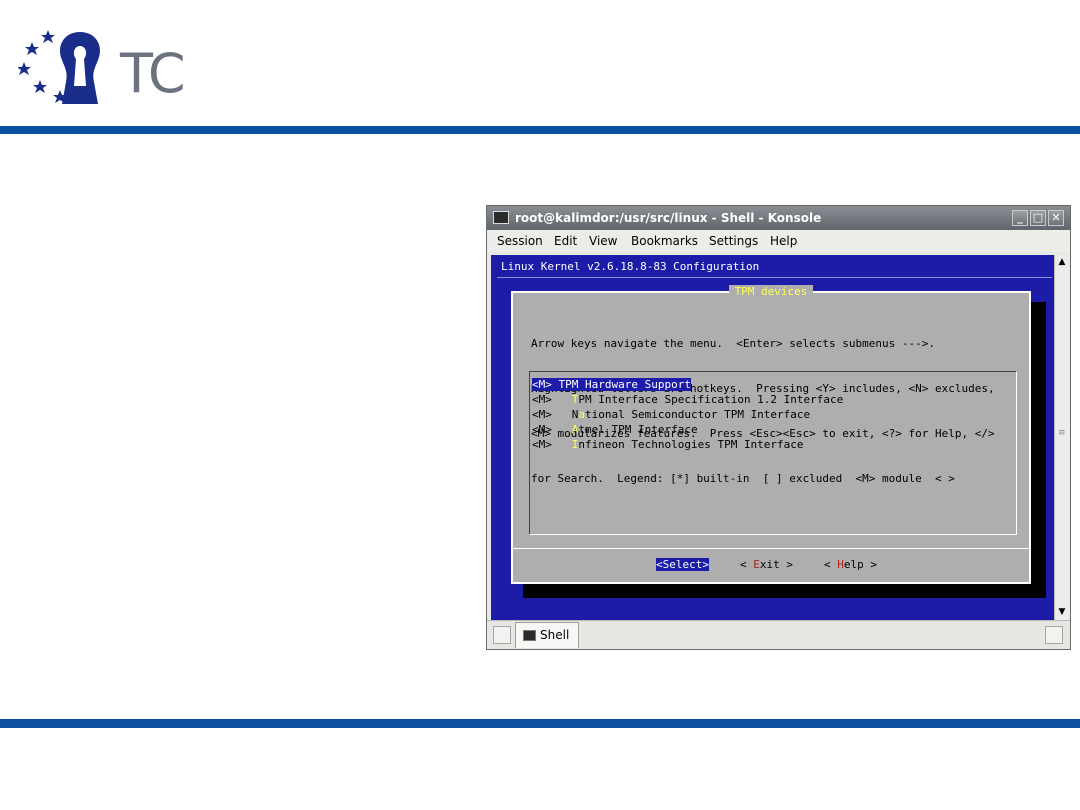  Describe the element at coordinates (611, 384) in the screenshot. I see `list-item: <M> TPM Hardware Support` at that location.